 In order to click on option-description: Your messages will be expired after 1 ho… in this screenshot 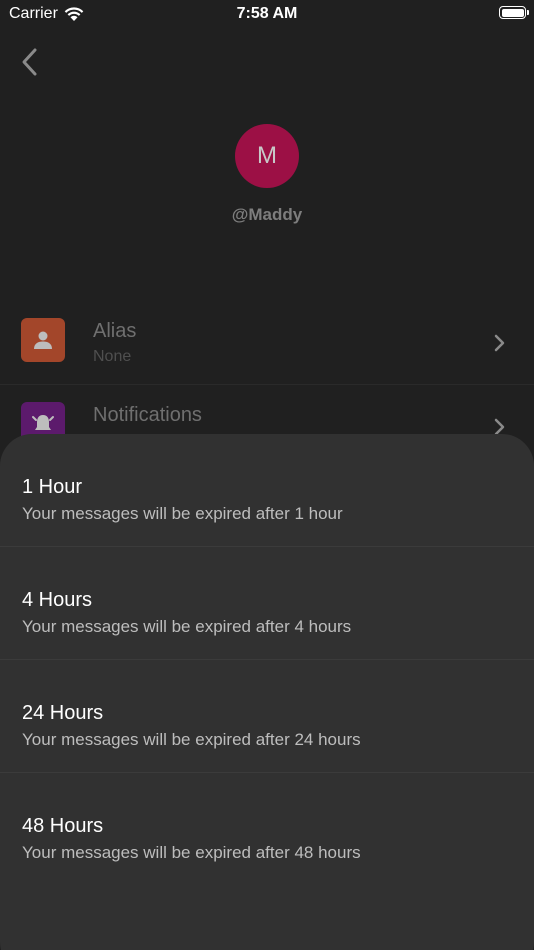, I will do `click(182, 513)`.